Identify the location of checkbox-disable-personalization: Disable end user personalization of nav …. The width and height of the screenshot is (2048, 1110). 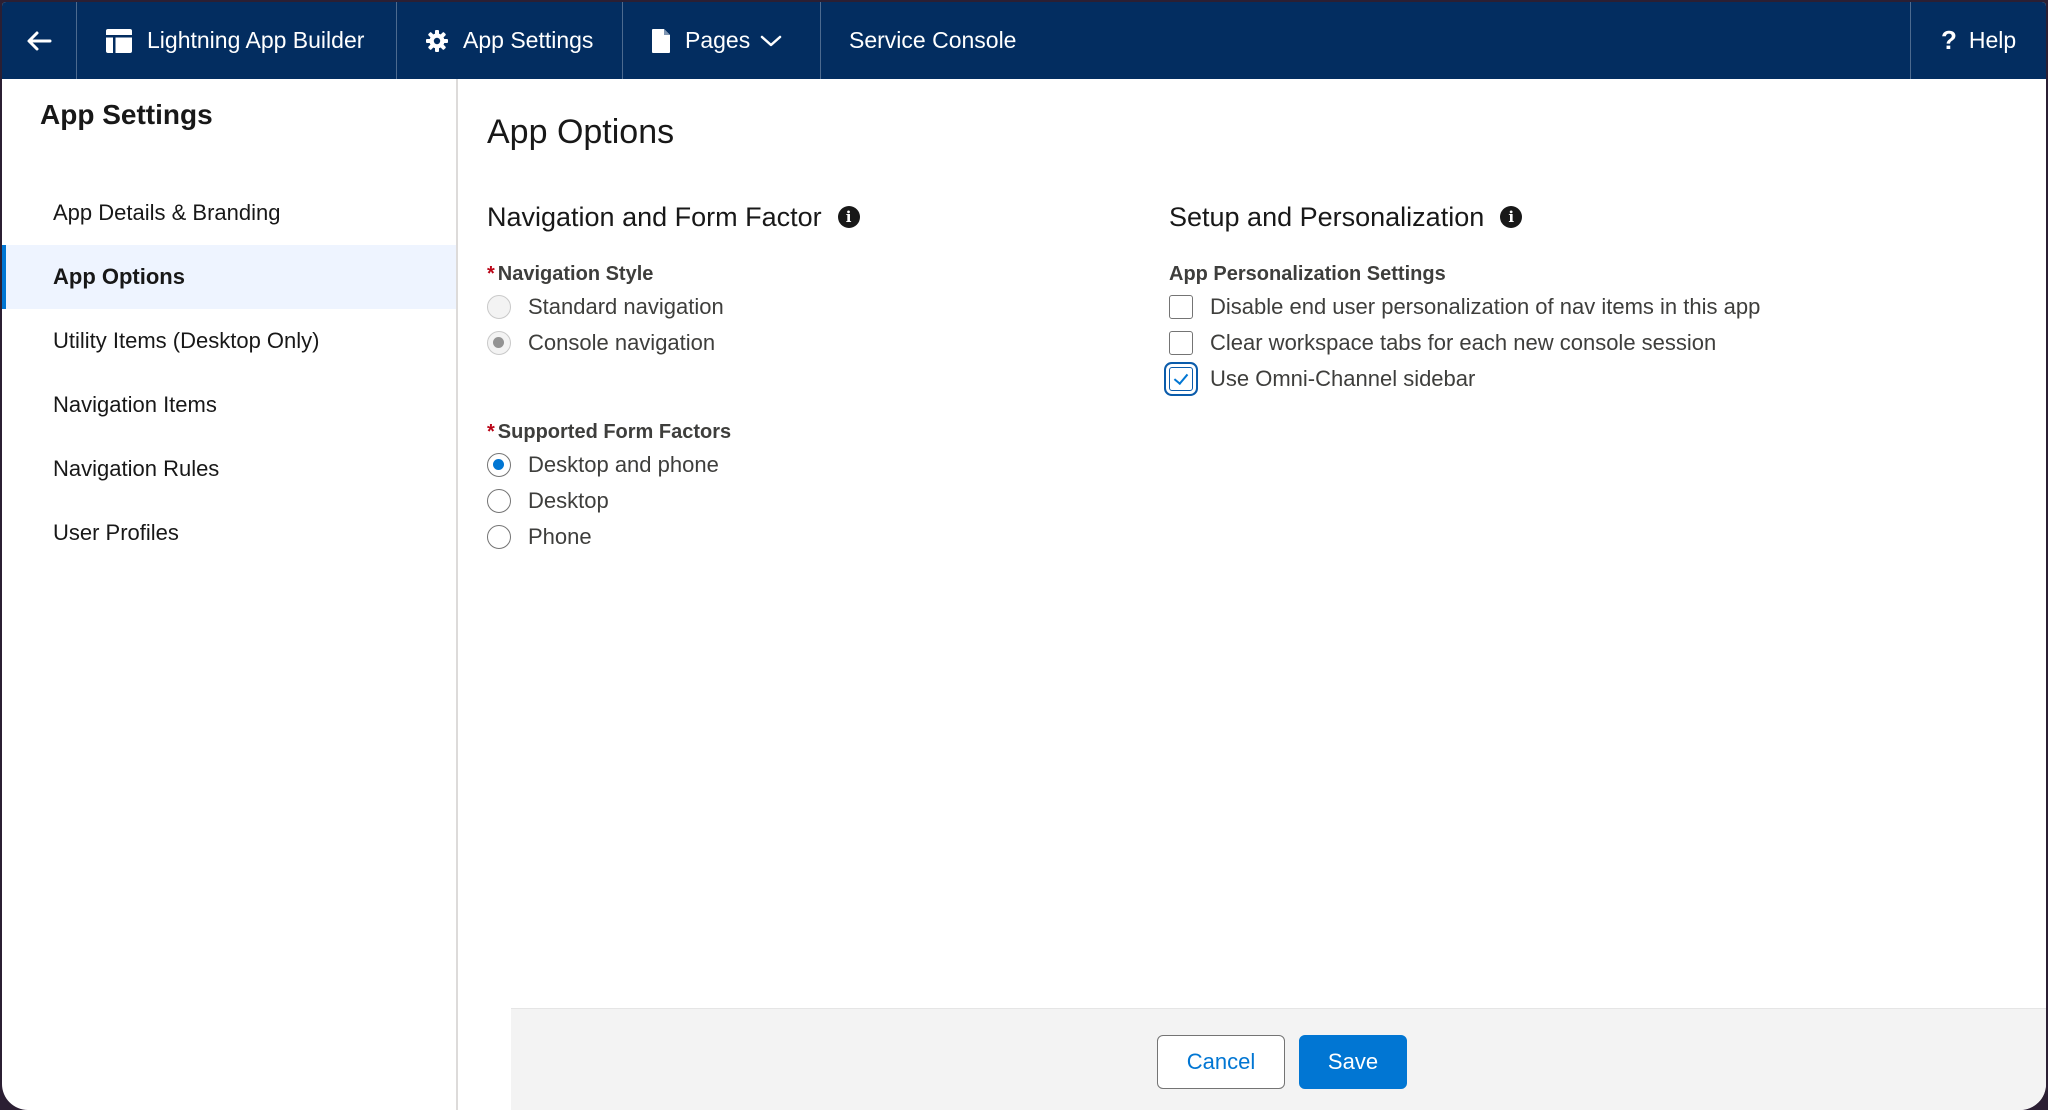
(1569, 307).